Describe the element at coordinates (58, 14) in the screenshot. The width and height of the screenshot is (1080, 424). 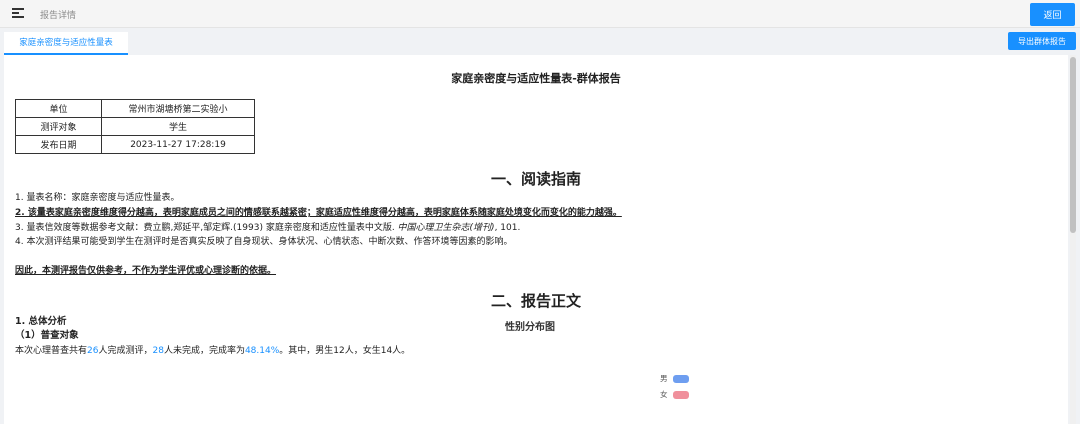
I see `breadcrumb: 报告详情` at that location.